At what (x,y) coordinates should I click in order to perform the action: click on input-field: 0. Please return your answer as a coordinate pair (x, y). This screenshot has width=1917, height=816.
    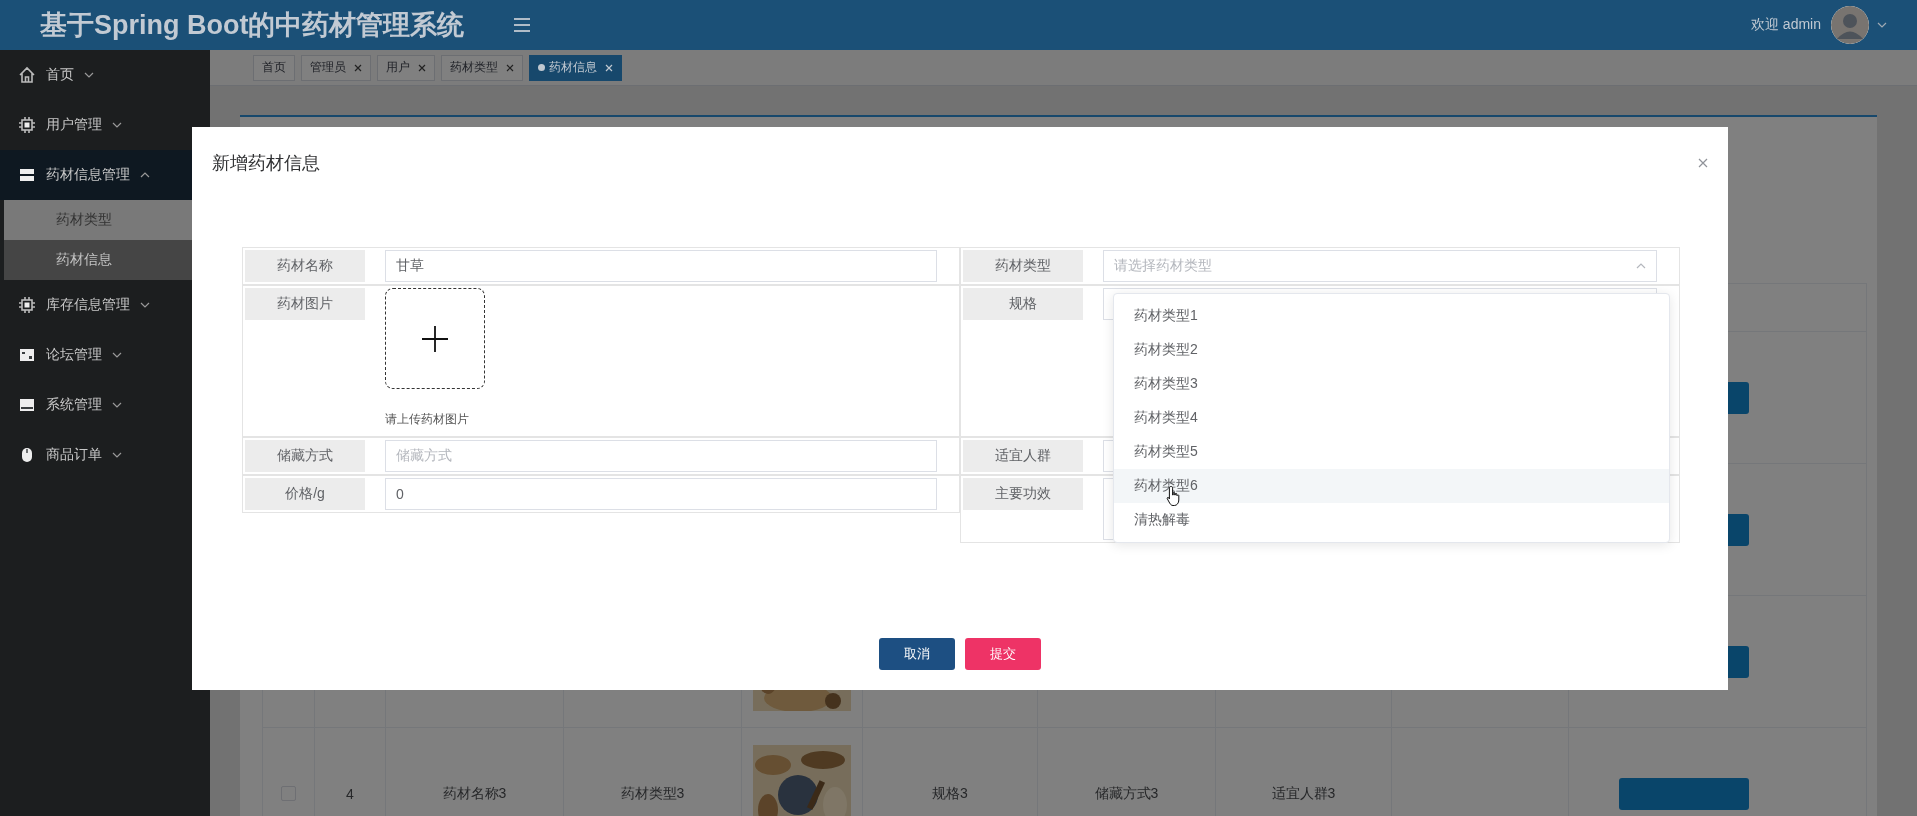
    Looking at the image, I should click on (661, 494).